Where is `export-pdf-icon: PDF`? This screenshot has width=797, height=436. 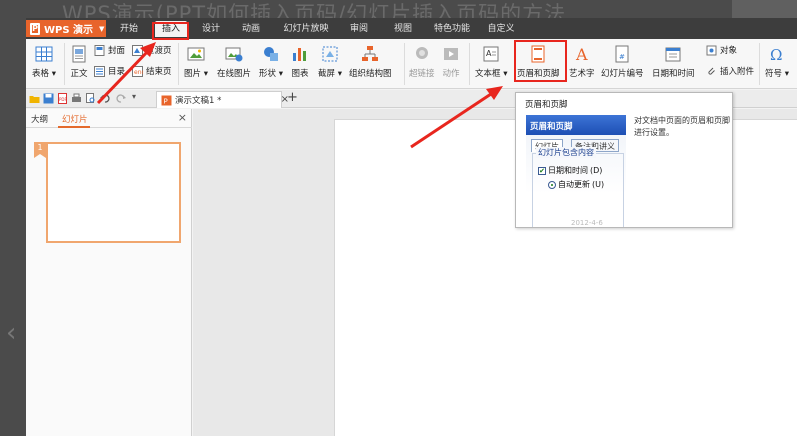 export-pdf-icon: PDF is located at coordinates (62, 98).